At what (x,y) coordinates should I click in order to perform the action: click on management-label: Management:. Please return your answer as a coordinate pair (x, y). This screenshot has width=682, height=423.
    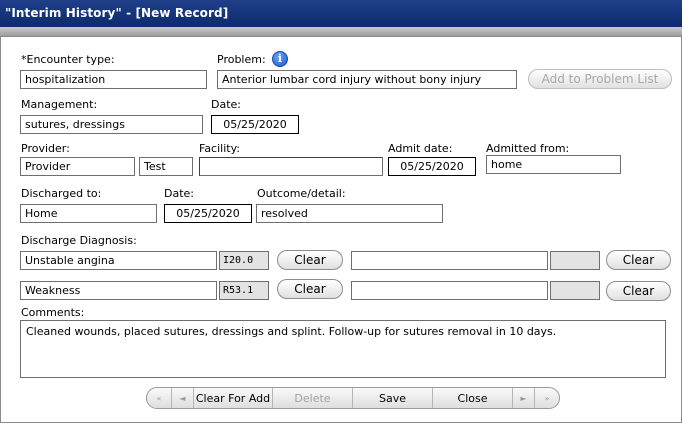
    Looking at the image, I should click on (59, 104).